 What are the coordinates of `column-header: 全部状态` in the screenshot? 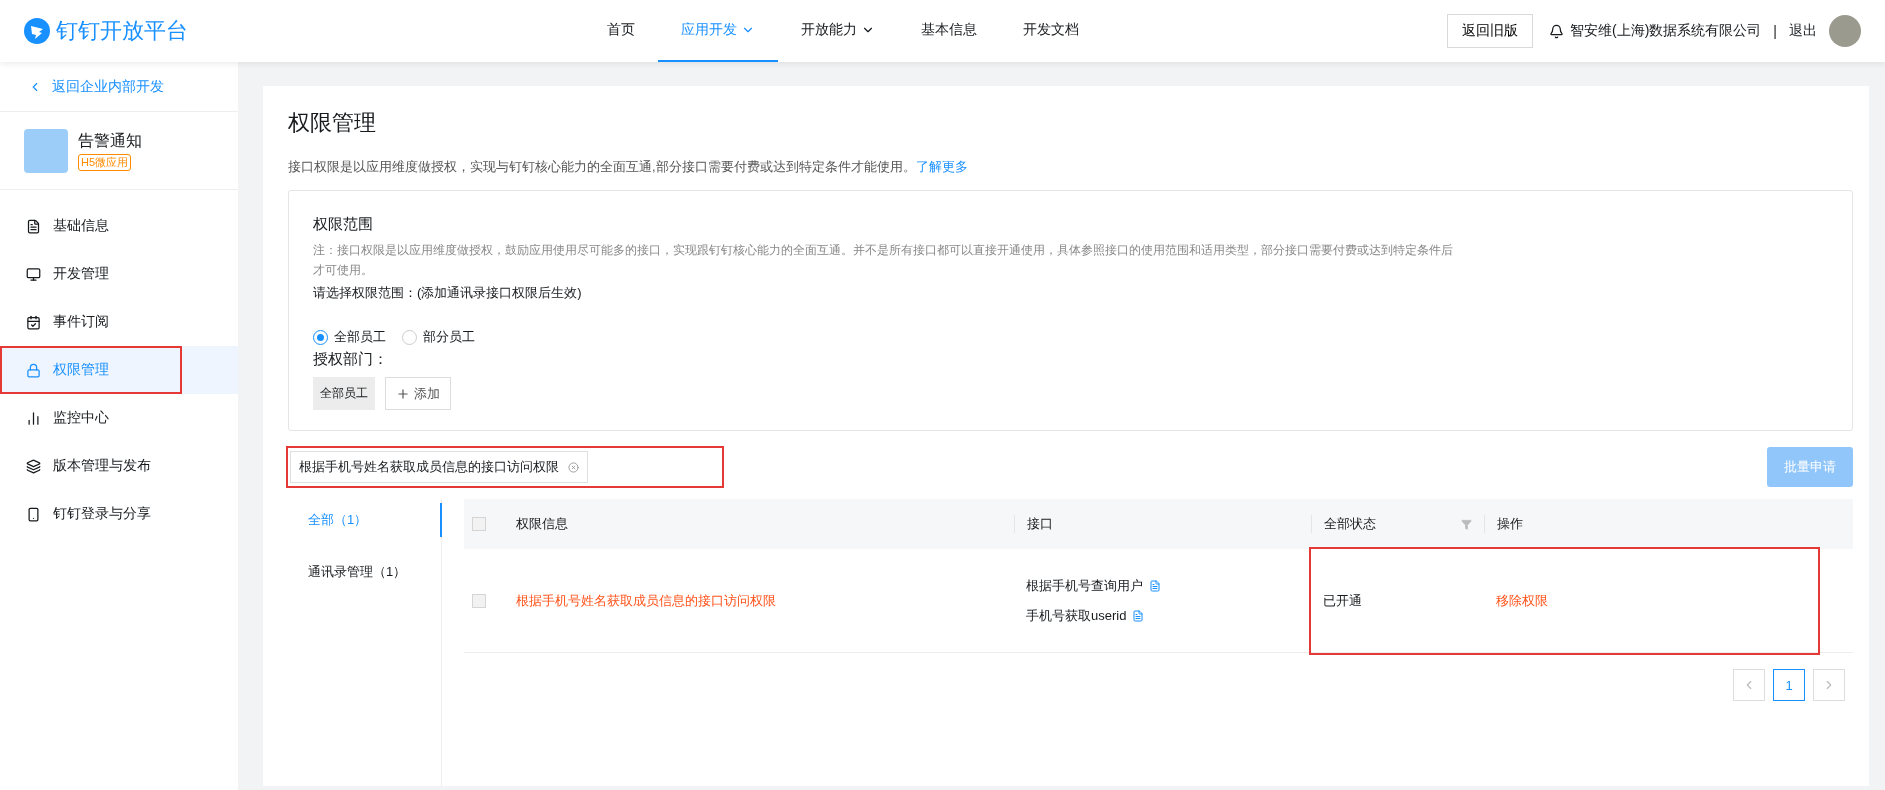 It's located at (1350, 524).